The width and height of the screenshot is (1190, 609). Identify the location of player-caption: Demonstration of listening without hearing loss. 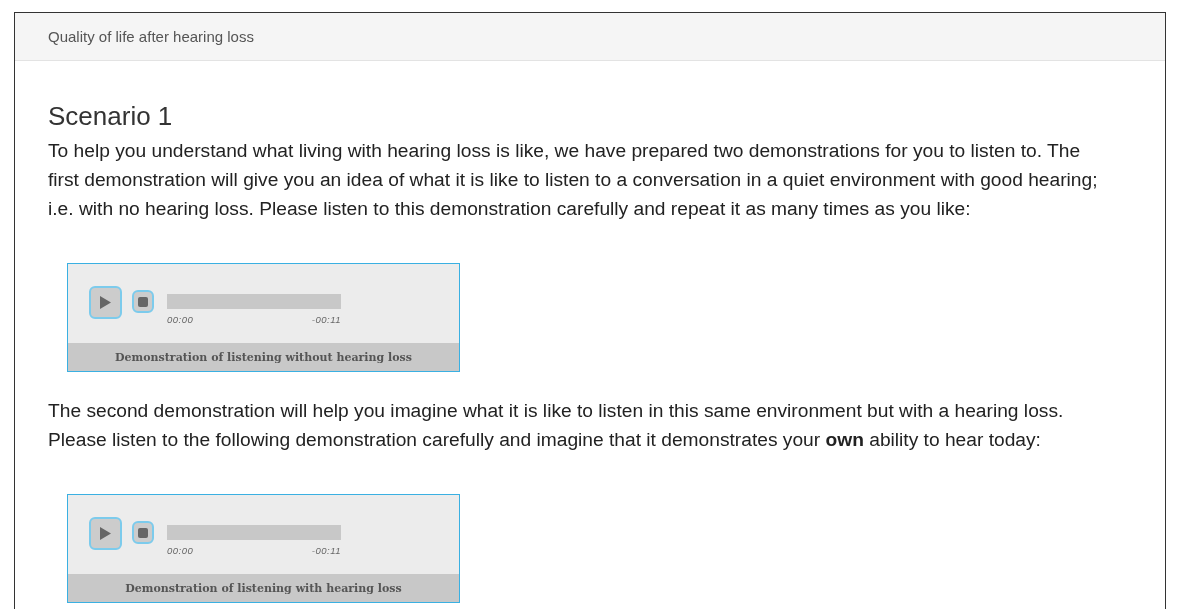
(263, 357).